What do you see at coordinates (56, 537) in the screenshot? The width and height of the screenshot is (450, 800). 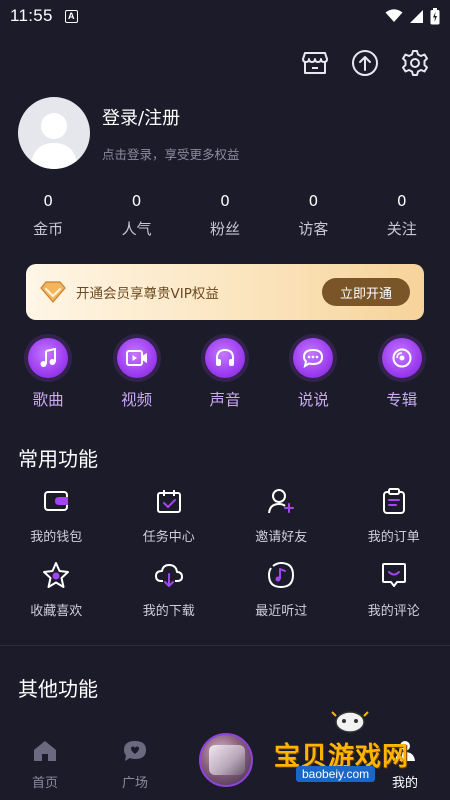 I see `func-label: 我的钱包` at bounding box center [56, 537].